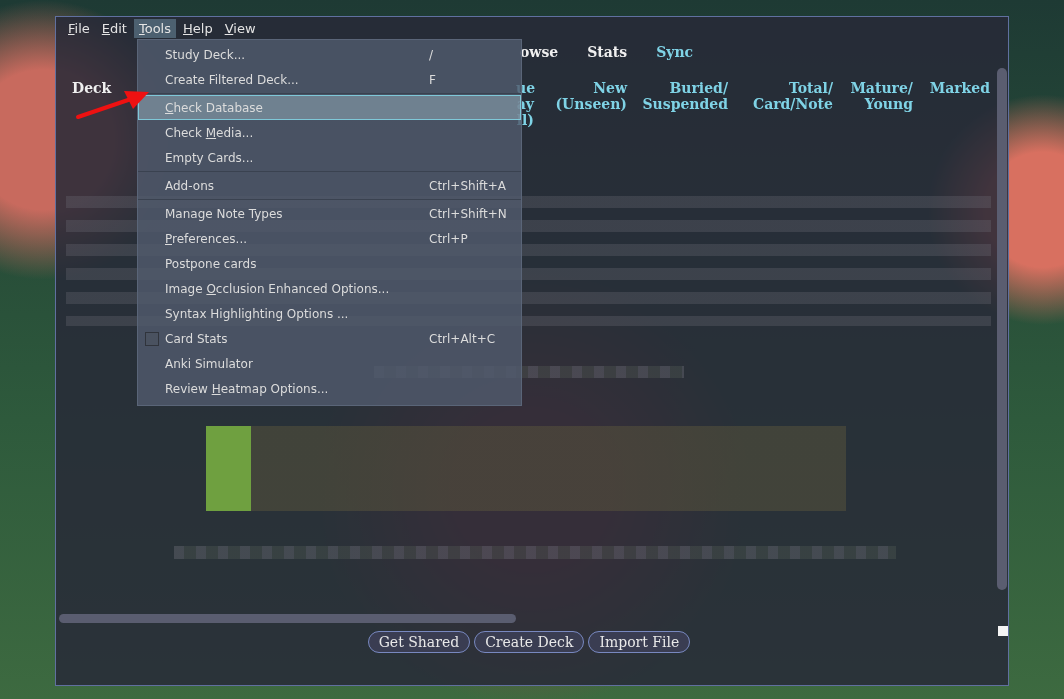 This screenshot has height=699, width=1064. I want to click on column-header: Mature/ Young, so click(881, 96).